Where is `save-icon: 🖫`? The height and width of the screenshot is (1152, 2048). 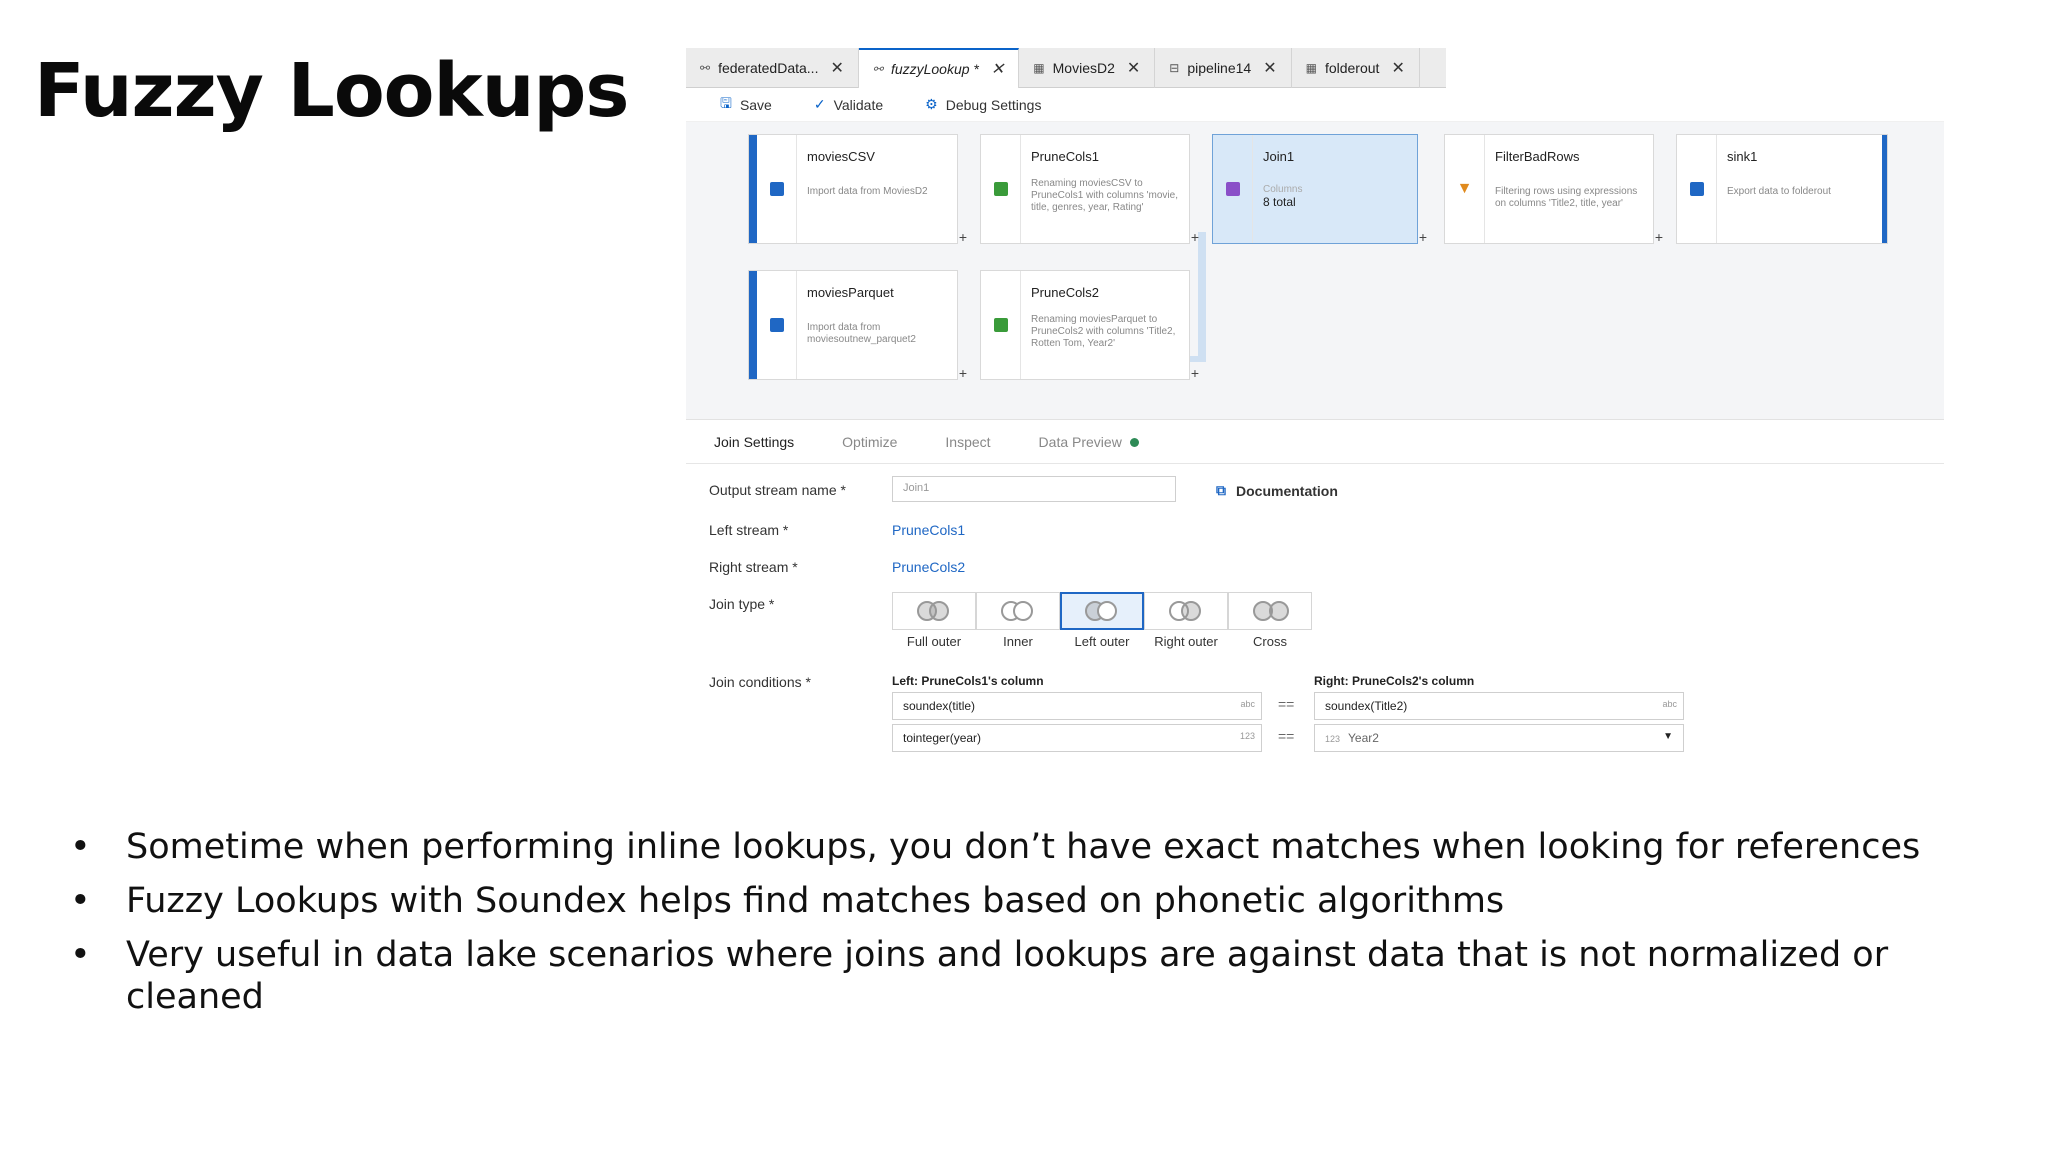 save-icon: 🖫 is located at coordinates (726, 102).